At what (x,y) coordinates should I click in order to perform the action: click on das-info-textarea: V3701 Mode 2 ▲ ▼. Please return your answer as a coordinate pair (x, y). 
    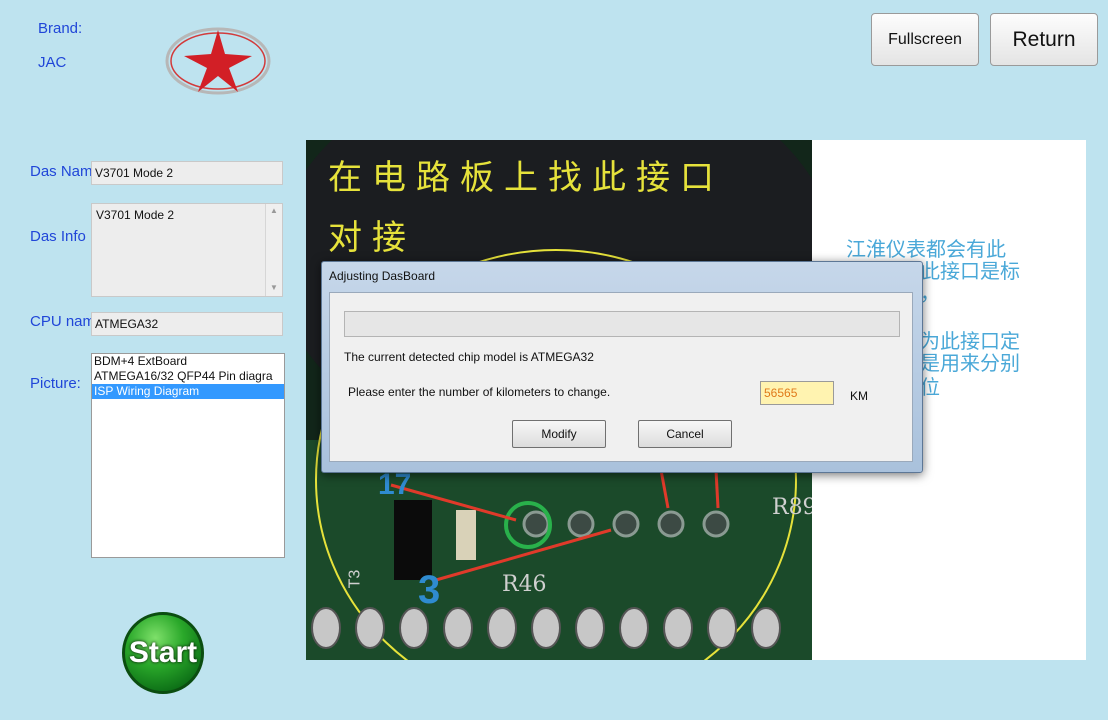
    Looking at the image, I should click on (187, 250).